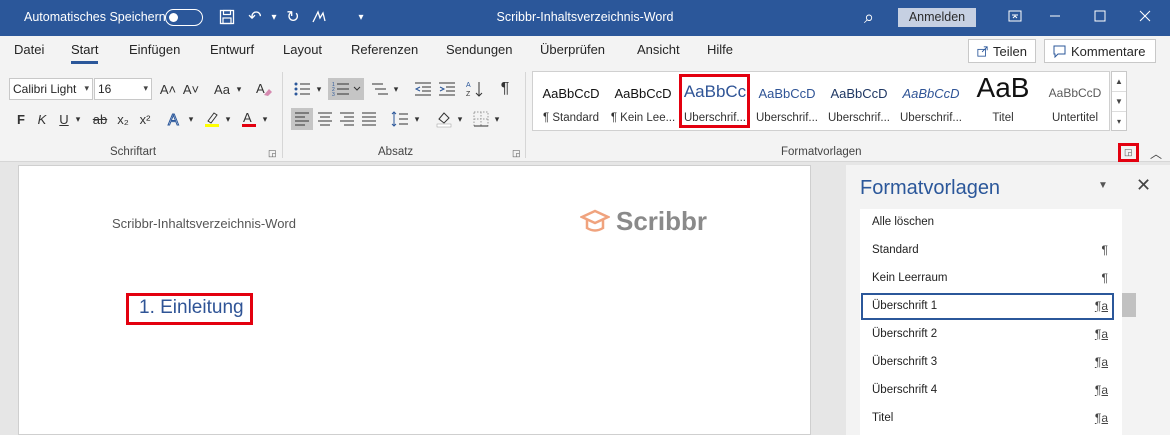 The width and height of the screenshot is (1170, 435). Describe the element at coordinates (444, 119) in the screenshot. I see `shading-icon` at that location.